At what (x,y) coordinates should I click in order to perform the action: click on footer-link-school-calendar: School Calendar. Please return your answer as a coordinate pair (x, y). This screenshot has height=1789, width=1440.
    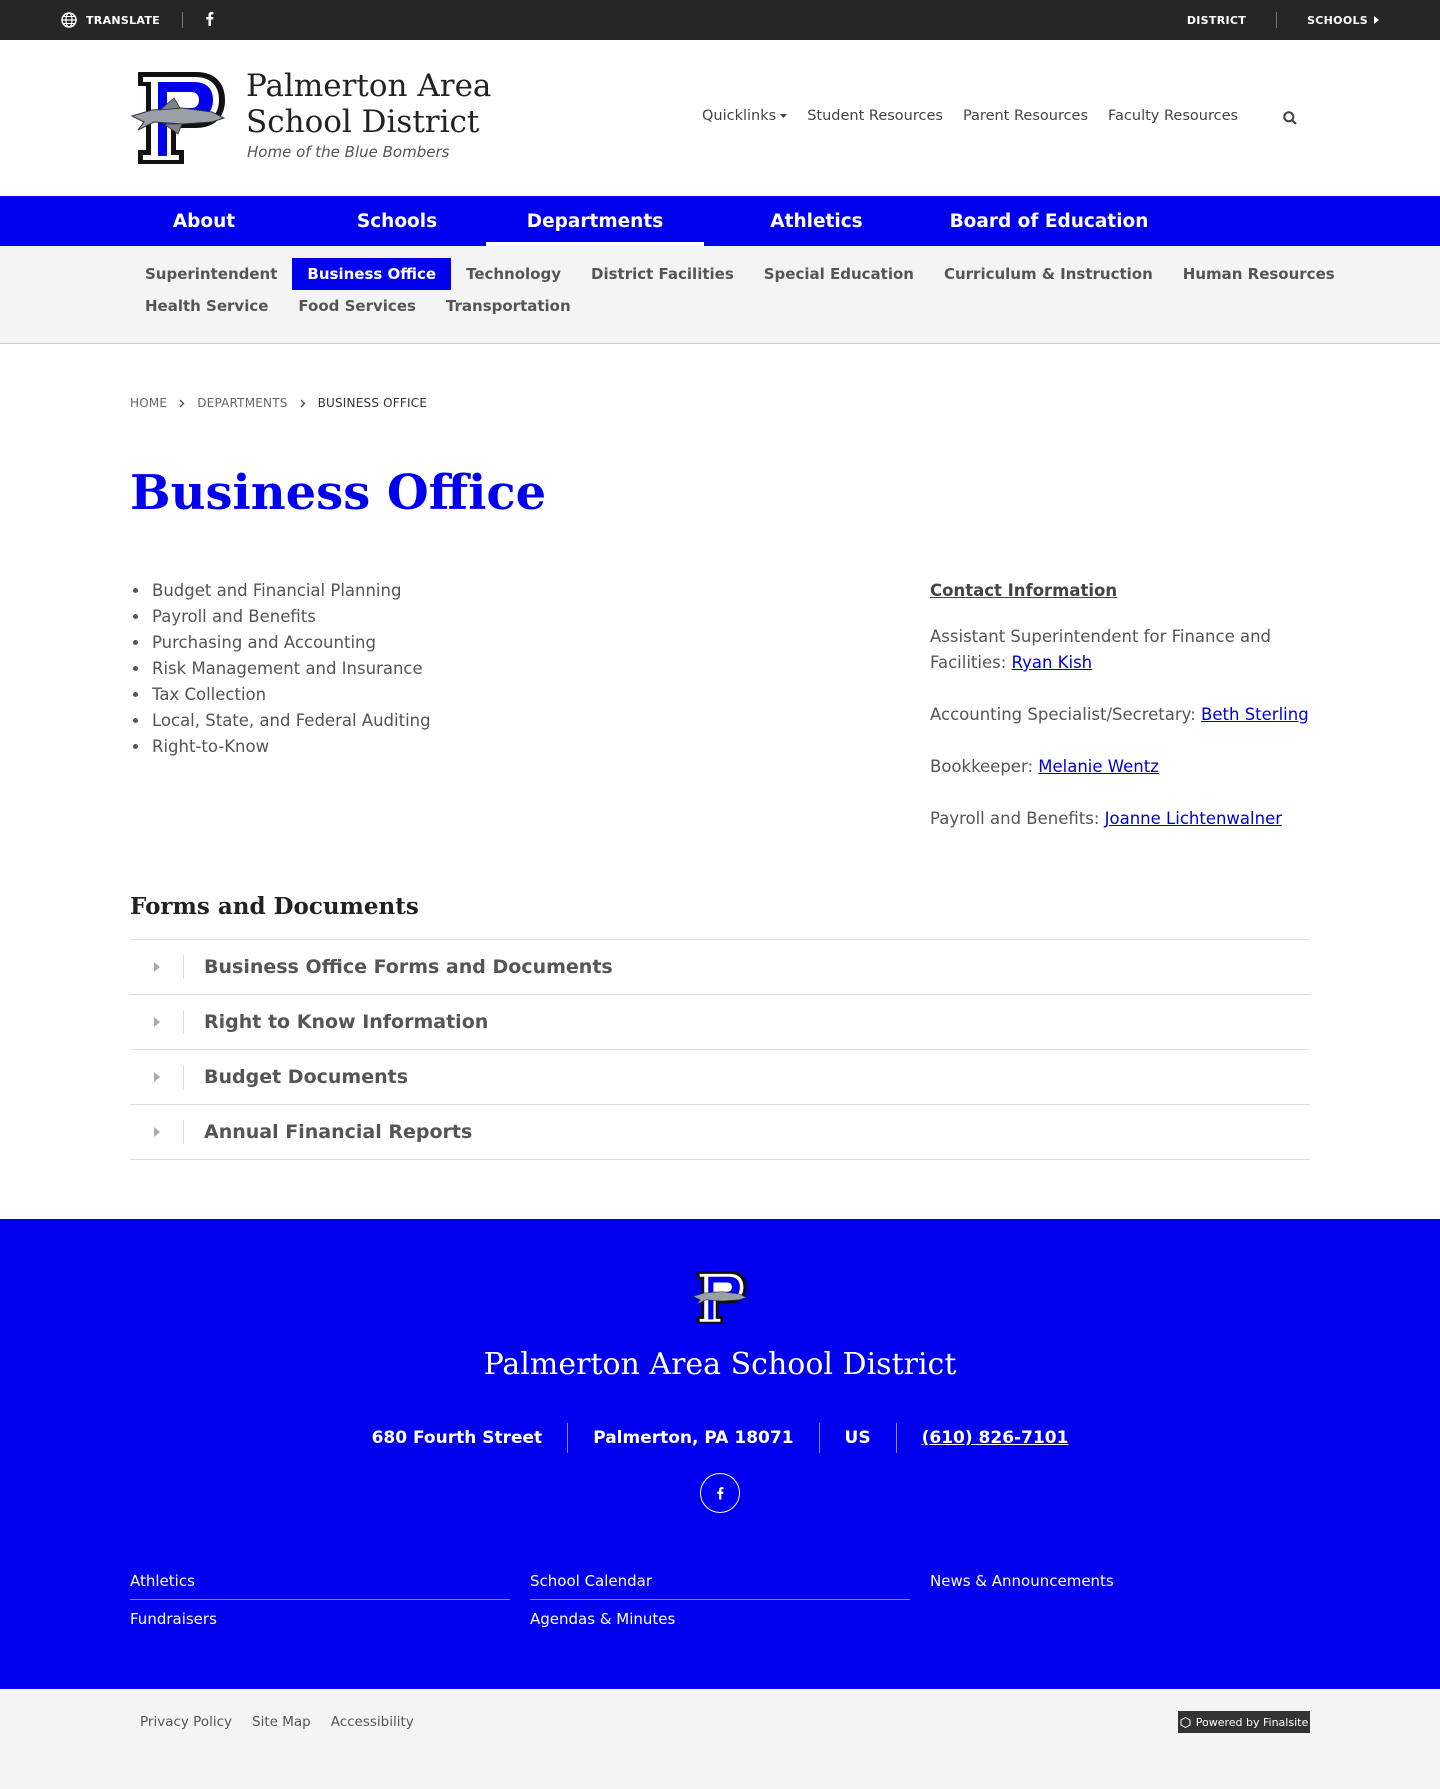
    Looking at the image, I should click on (720, 1581).